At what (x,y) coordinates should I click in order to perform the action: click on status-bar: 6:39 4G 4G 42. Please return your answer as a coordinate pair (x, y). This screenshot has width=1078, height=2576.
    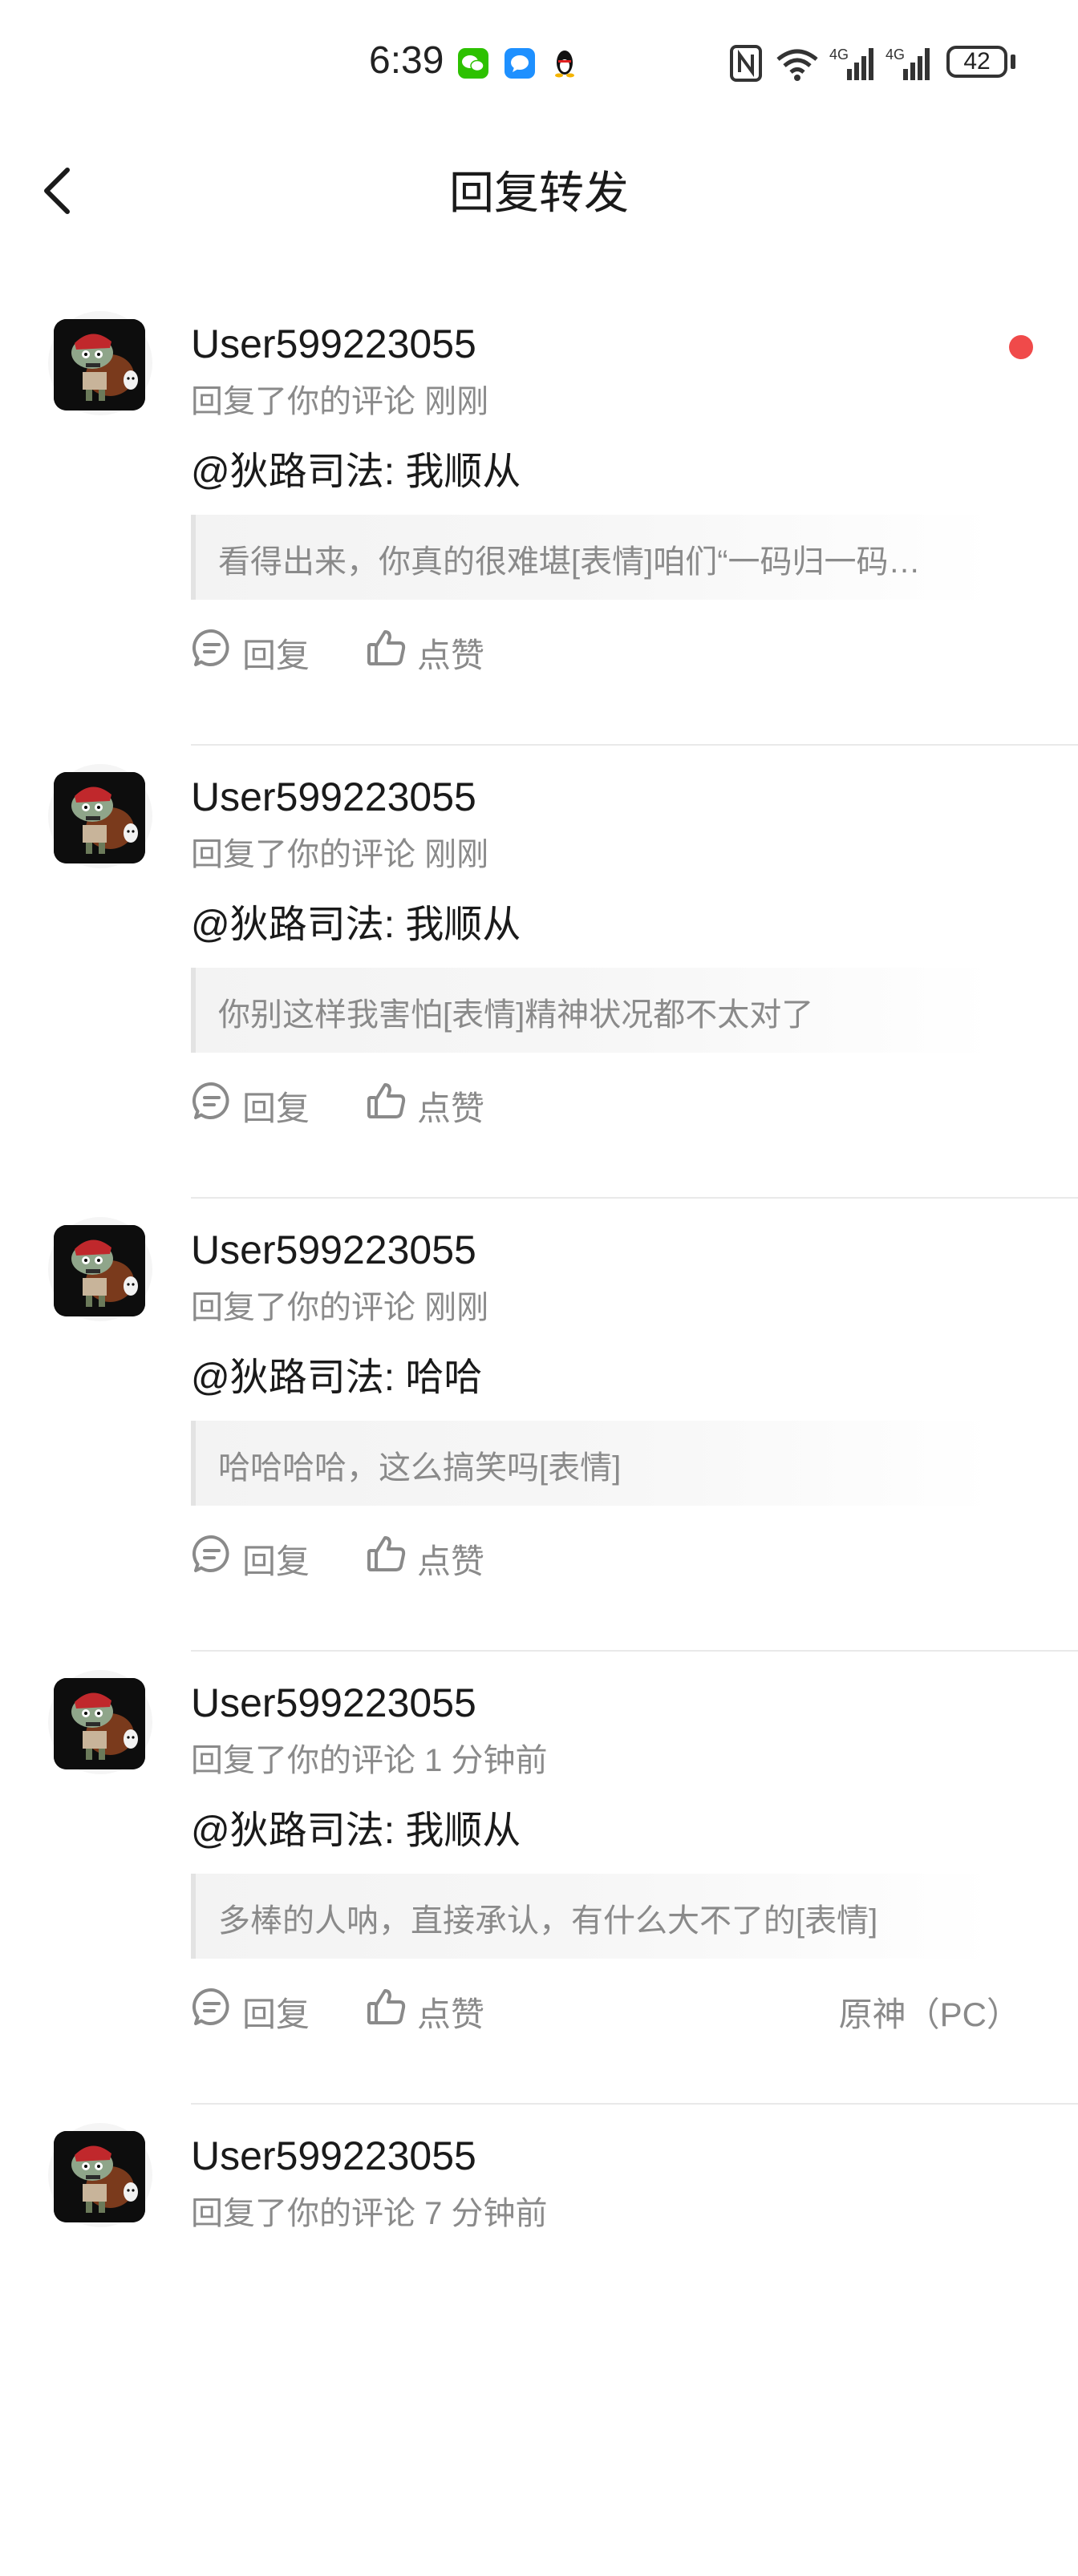
    Looking at the image, I should click on (539, 60).